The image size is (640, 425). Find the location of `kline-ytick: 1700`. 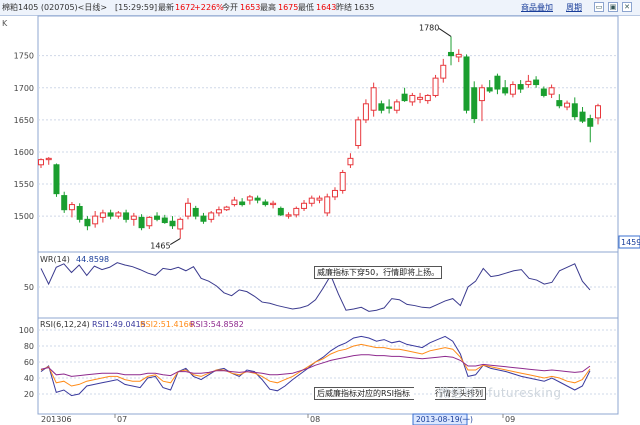

kline-ytick: 1700 is located at coordinates (24, 88).